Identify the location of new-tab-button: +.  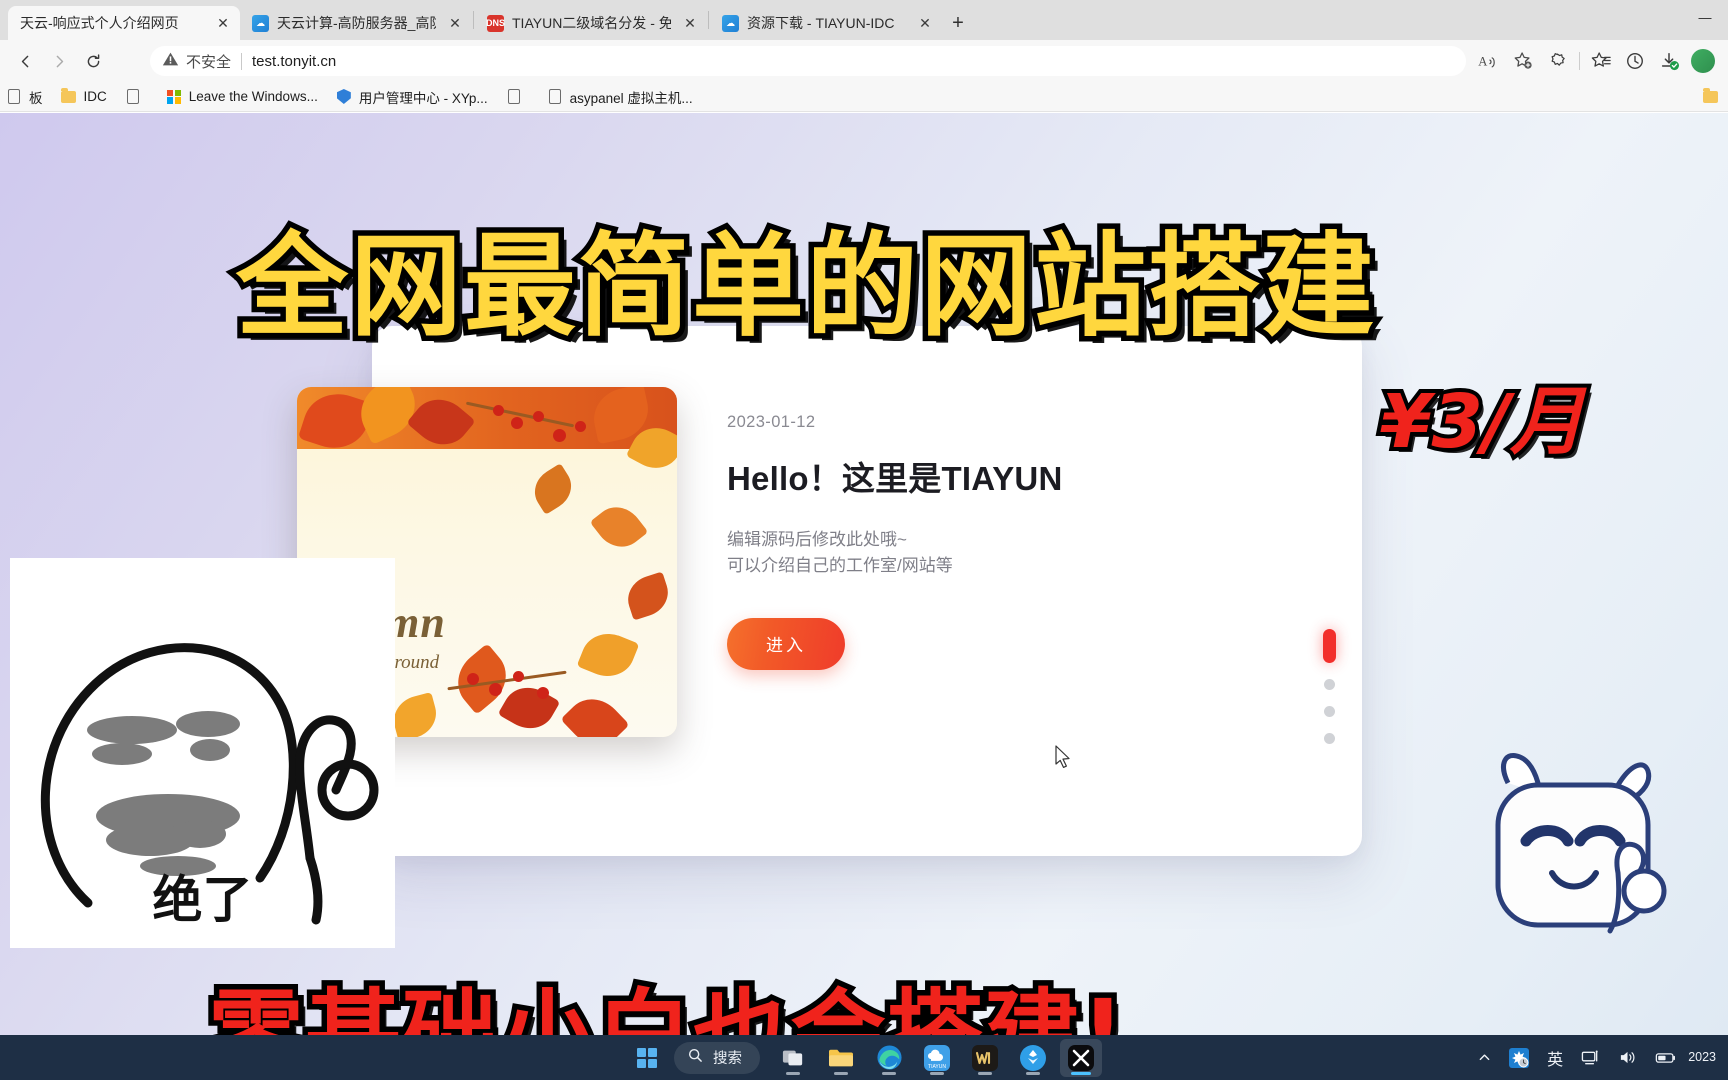
(958, 23).